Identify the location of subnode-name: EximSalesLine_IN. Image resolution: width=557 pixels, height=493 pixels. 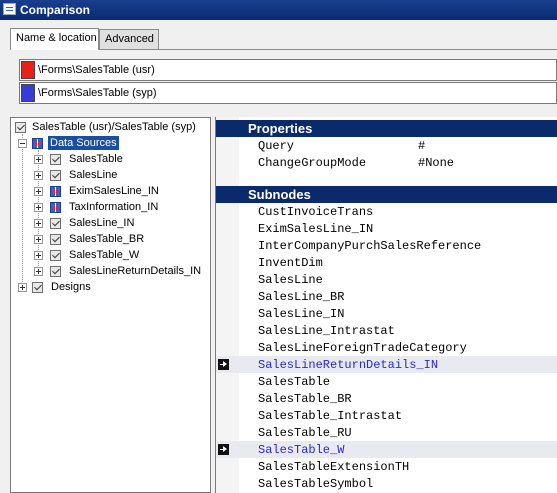
(316, 229).